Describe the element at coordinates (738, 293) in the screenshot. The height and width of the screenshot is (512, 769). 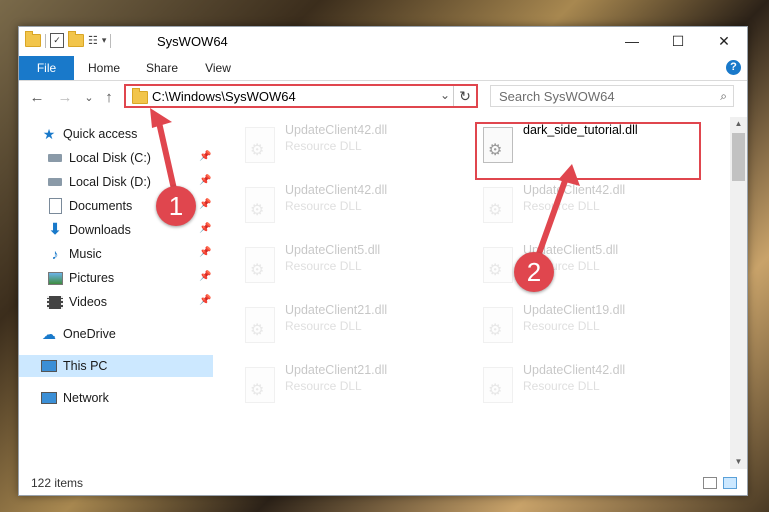
I see `vertical-scrollbar: ▲ ▼` at that location.